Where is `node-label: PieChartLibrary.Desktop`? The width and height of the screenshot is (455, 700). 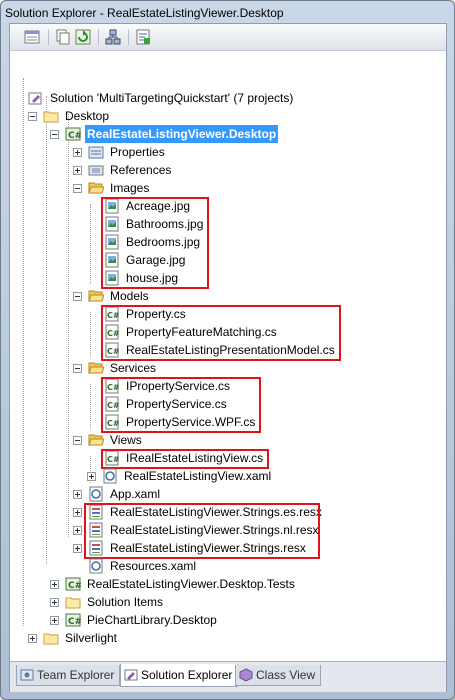
node-label: PieChartLibrary.Desktop is located at coordinates (152, 620).